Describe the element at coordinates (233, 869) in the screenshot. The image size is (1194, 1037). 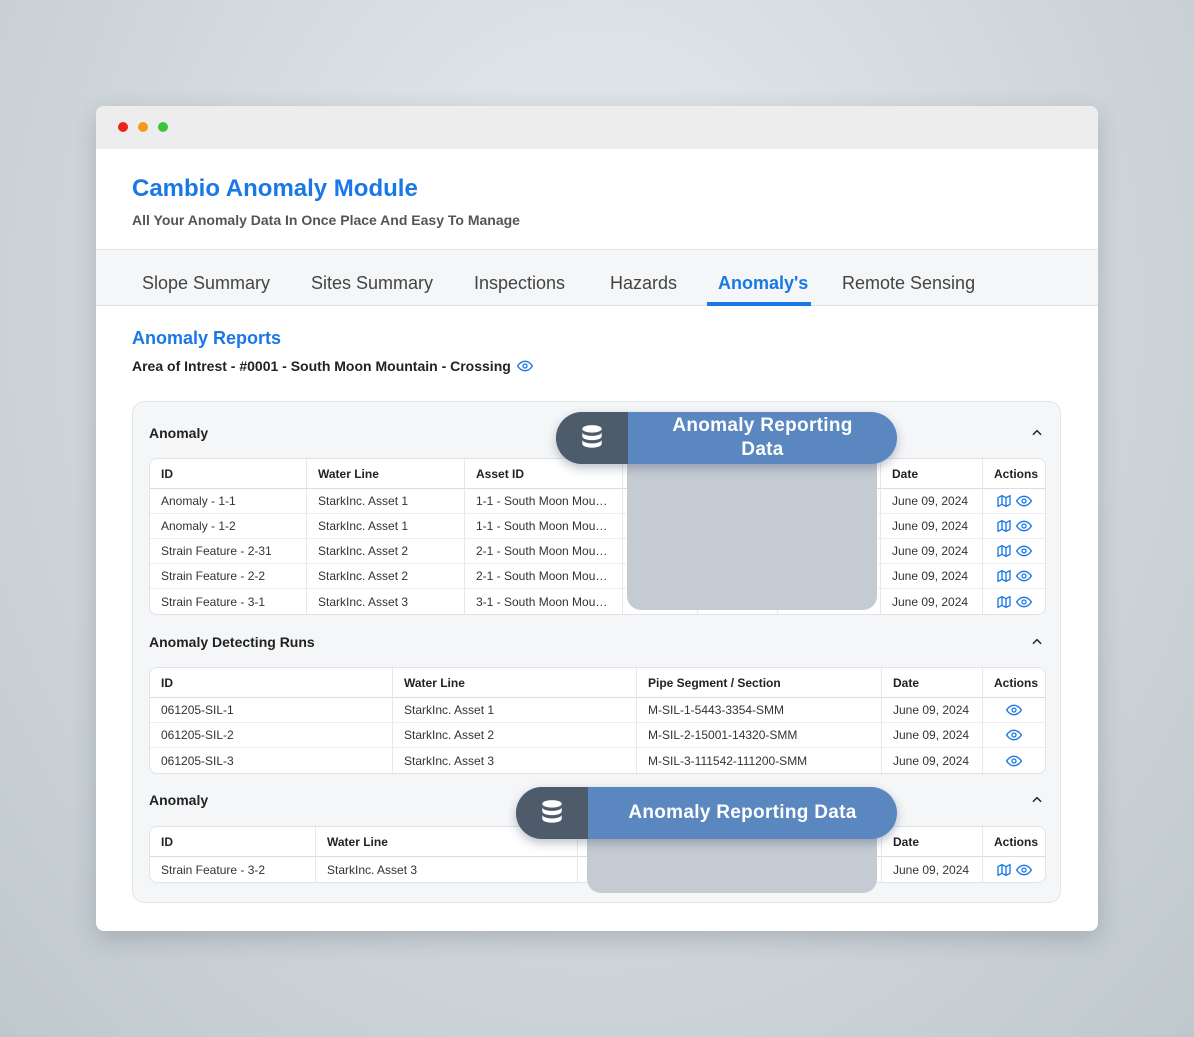
I see `cell-id: Strain Feature - 3-2` at that location.